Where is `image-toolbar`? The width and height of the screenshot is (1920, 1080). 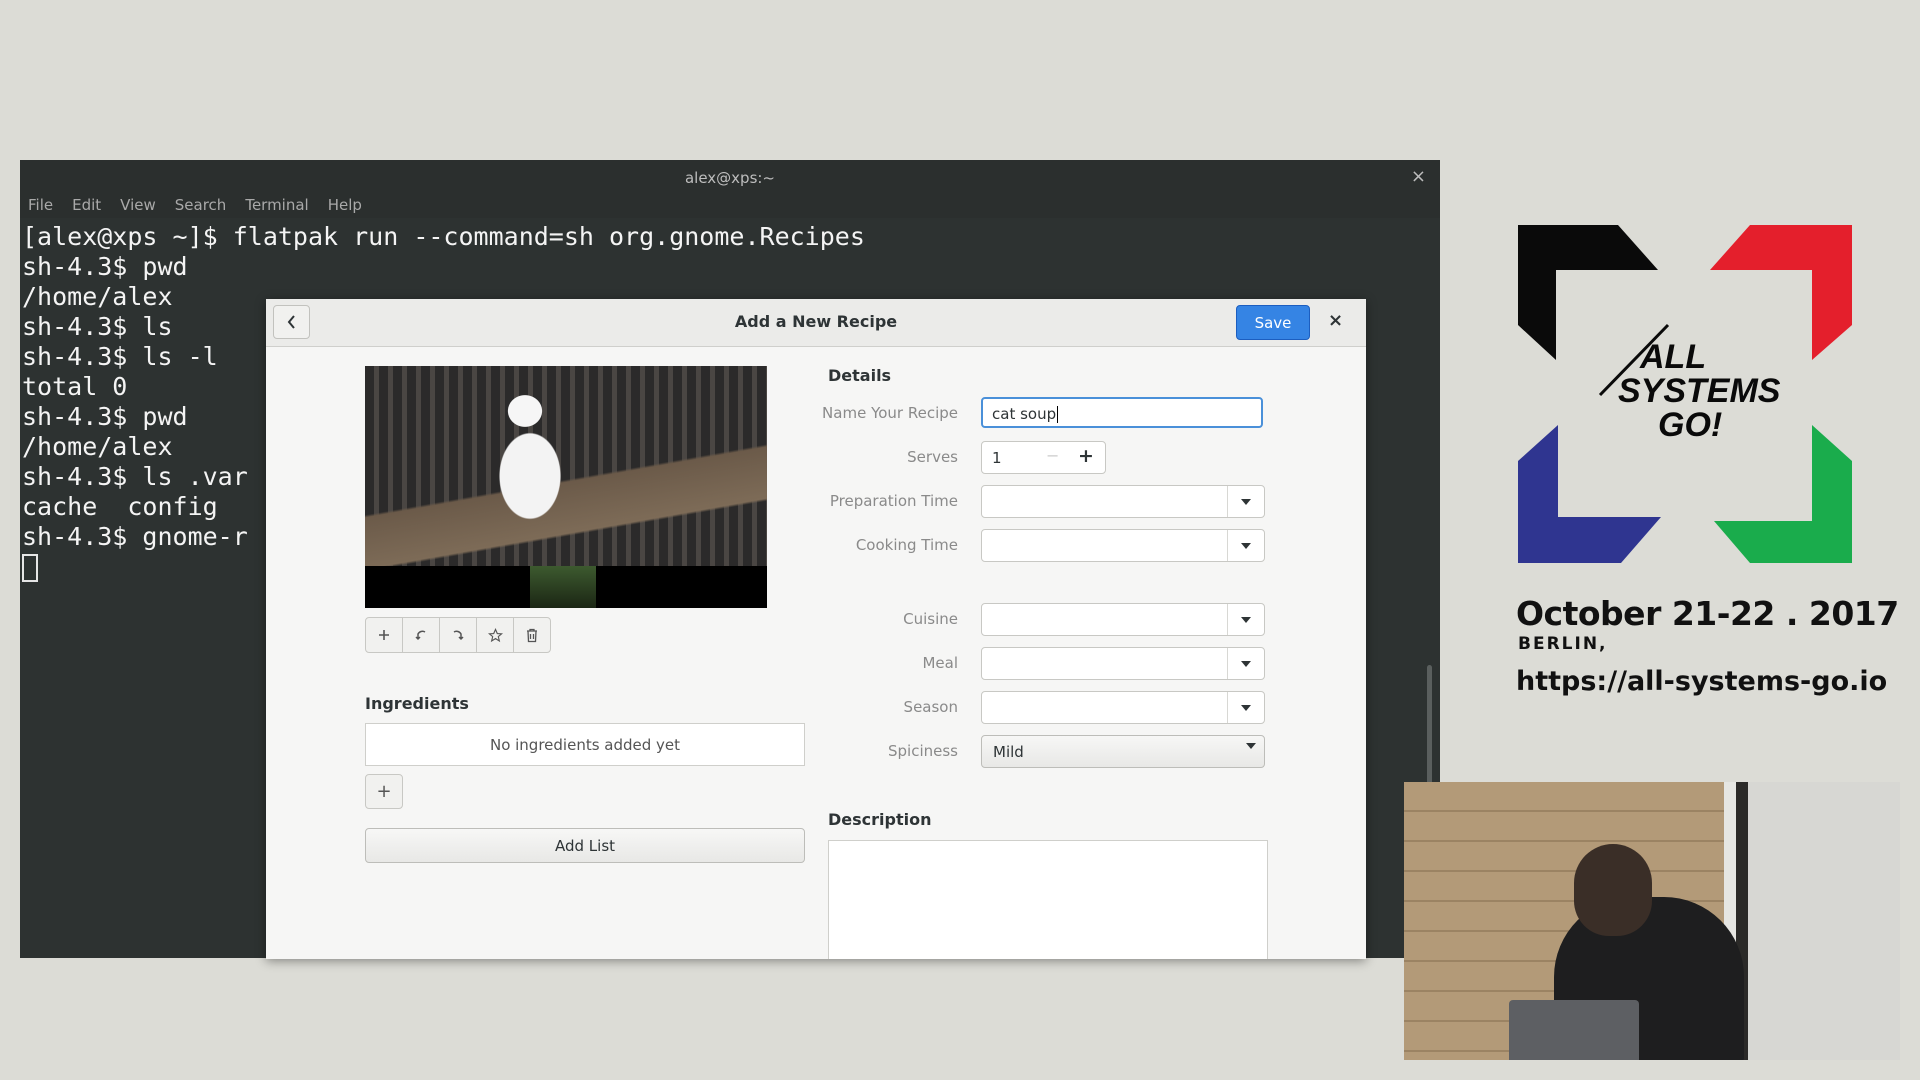
image-toolbar is located at coordinates (458, 635).